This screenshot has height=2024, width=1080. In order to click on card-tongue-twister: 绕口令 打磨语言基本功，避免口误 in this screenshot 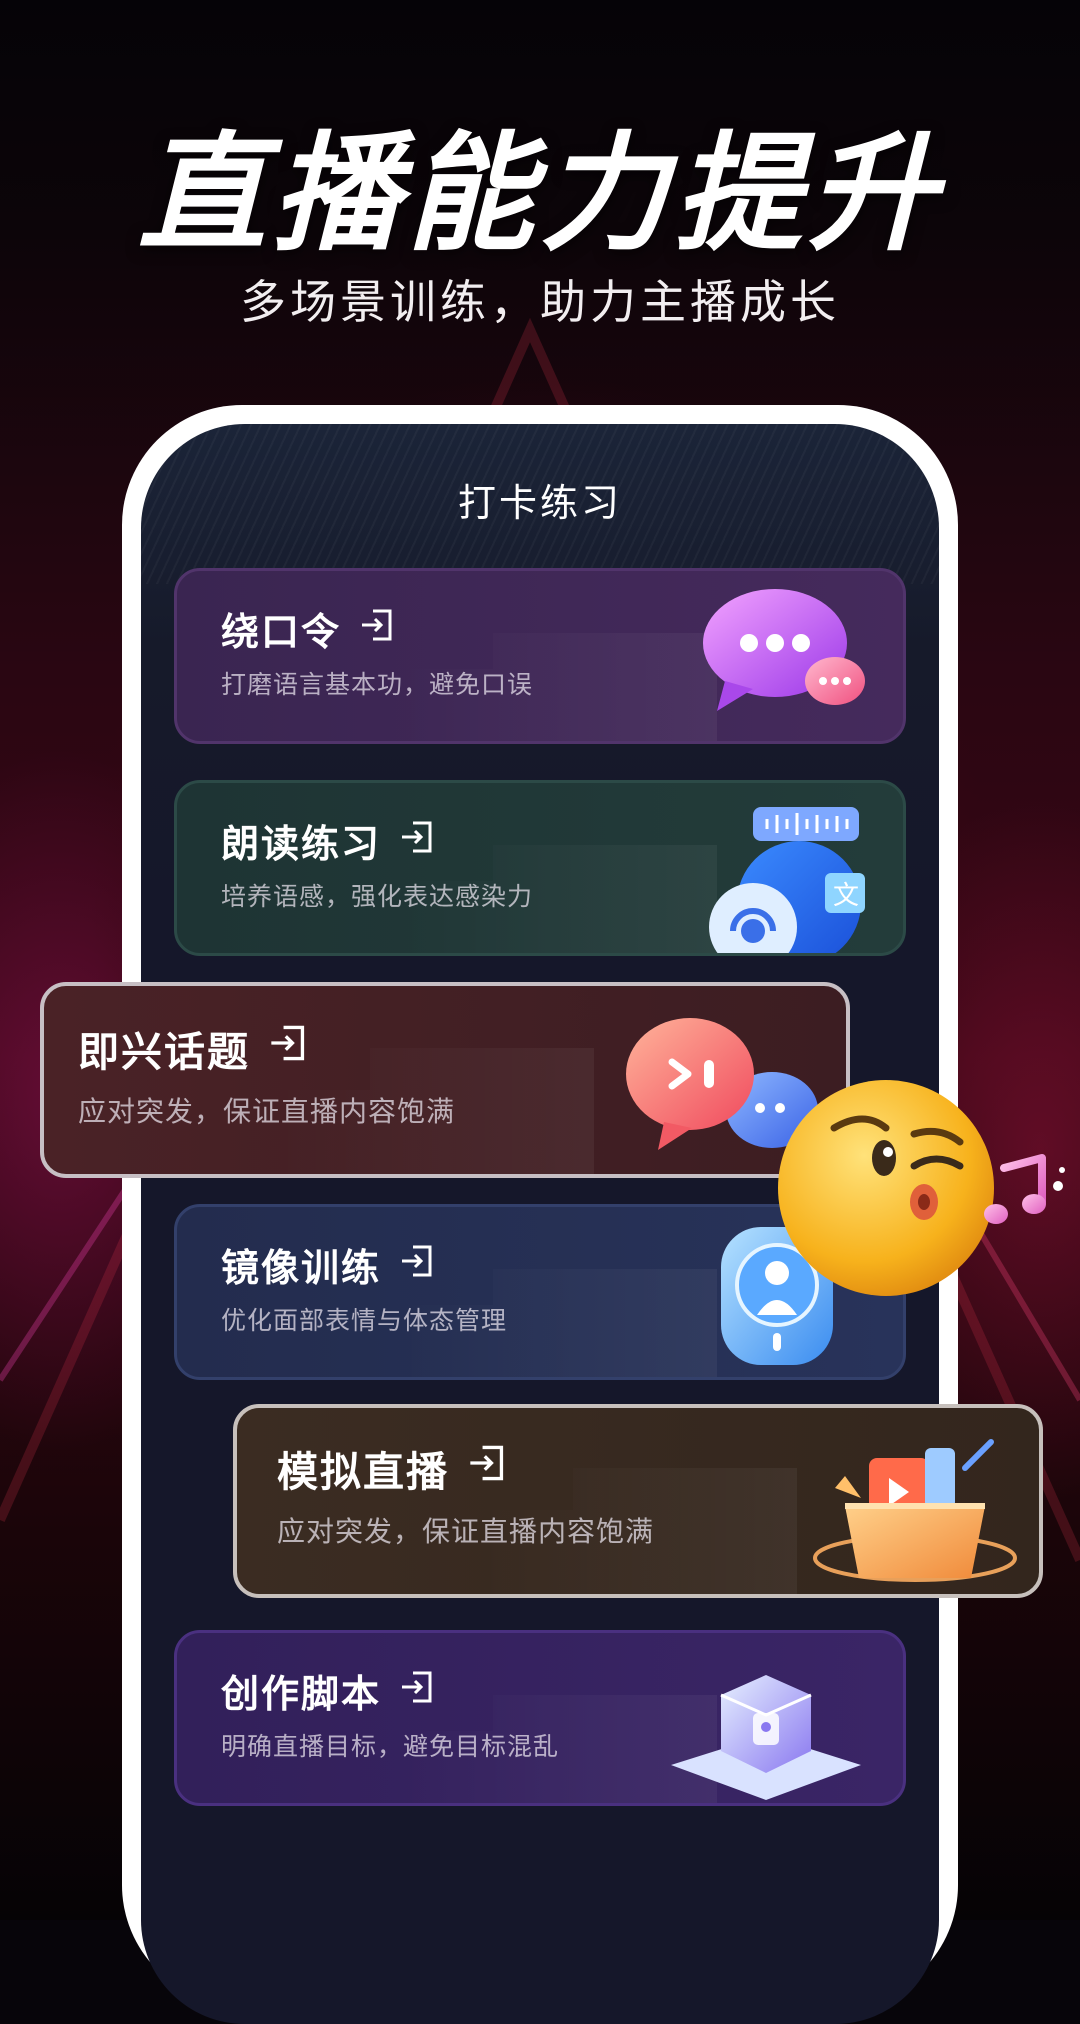, I will do `click(540, 656)`.